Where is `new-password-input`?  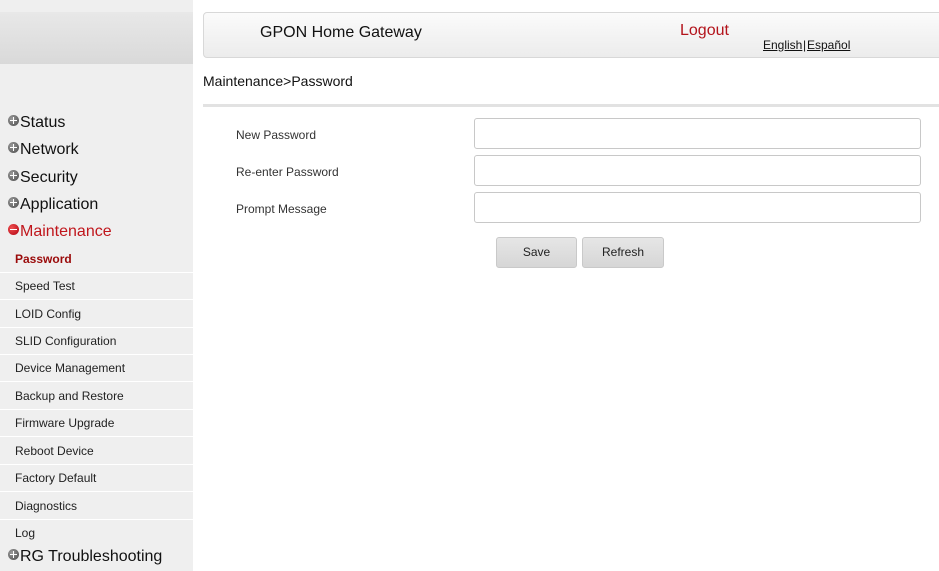 new-password-input is located at coordinates (697, 133).